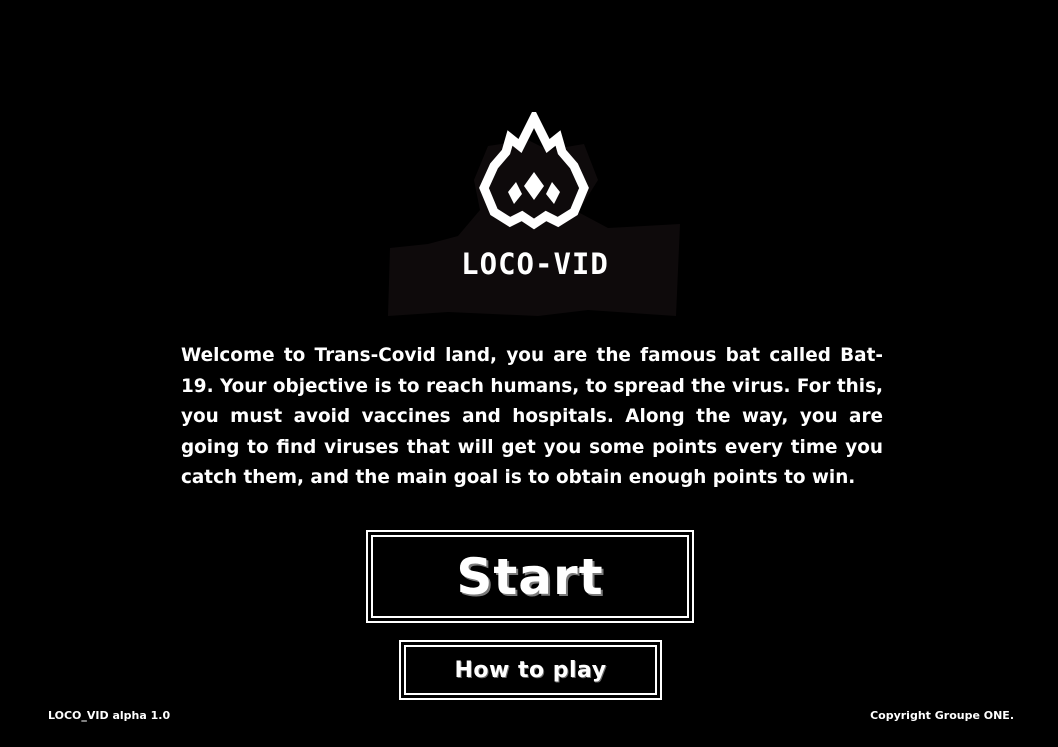 Image resolution: width=1058 pixels, height=747 pixels. I want to click on start-button-label: Start, so click(530, 576).